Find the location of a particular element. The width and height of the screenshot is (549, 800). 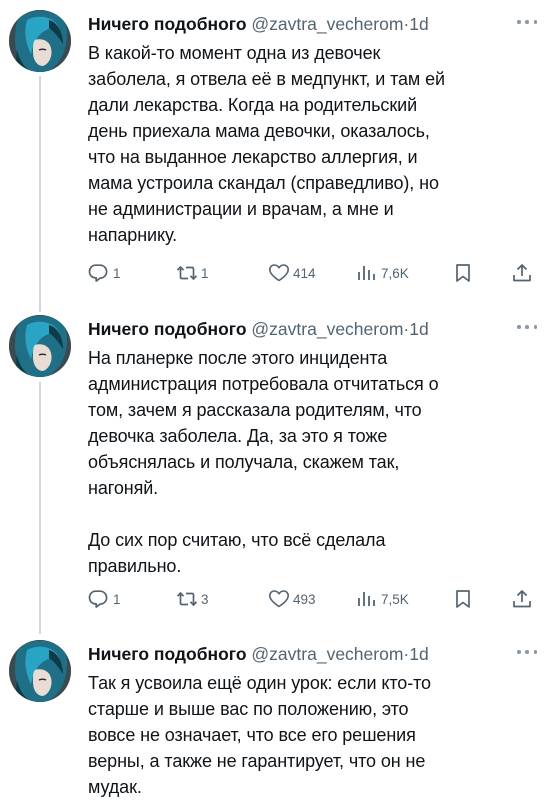

views-count: 7,6K is located at coordinates (395, 273).